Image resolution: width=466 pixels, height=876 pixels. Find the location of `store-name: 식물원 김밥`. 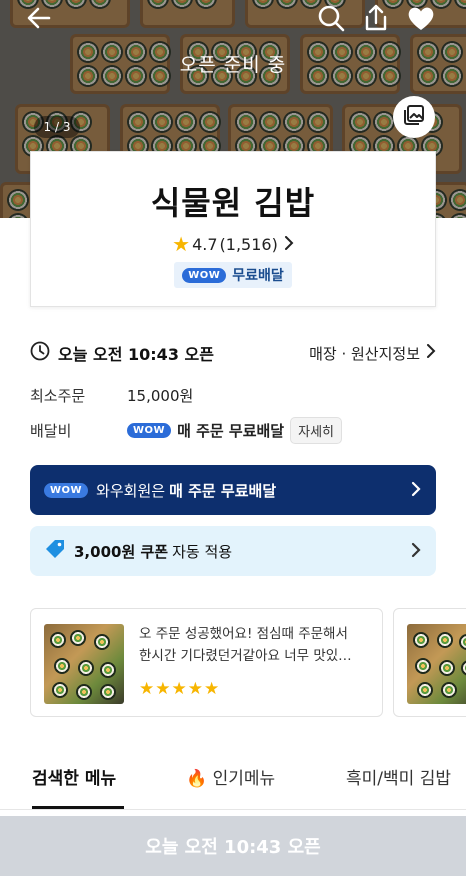

store-name: 식물원 김밥 is located at coordinates (233, 203).